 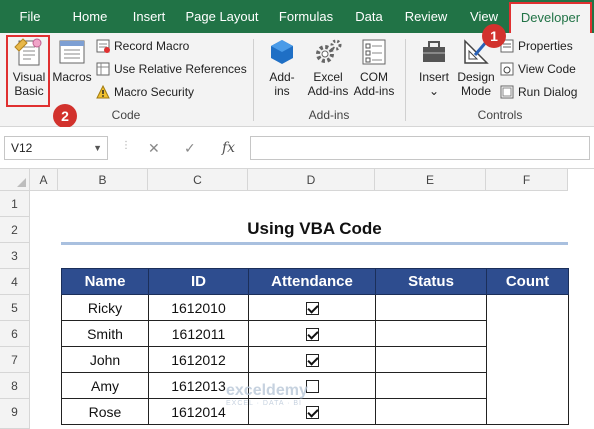 I want to click on column-header-a: A, so click(x=44, y=180).